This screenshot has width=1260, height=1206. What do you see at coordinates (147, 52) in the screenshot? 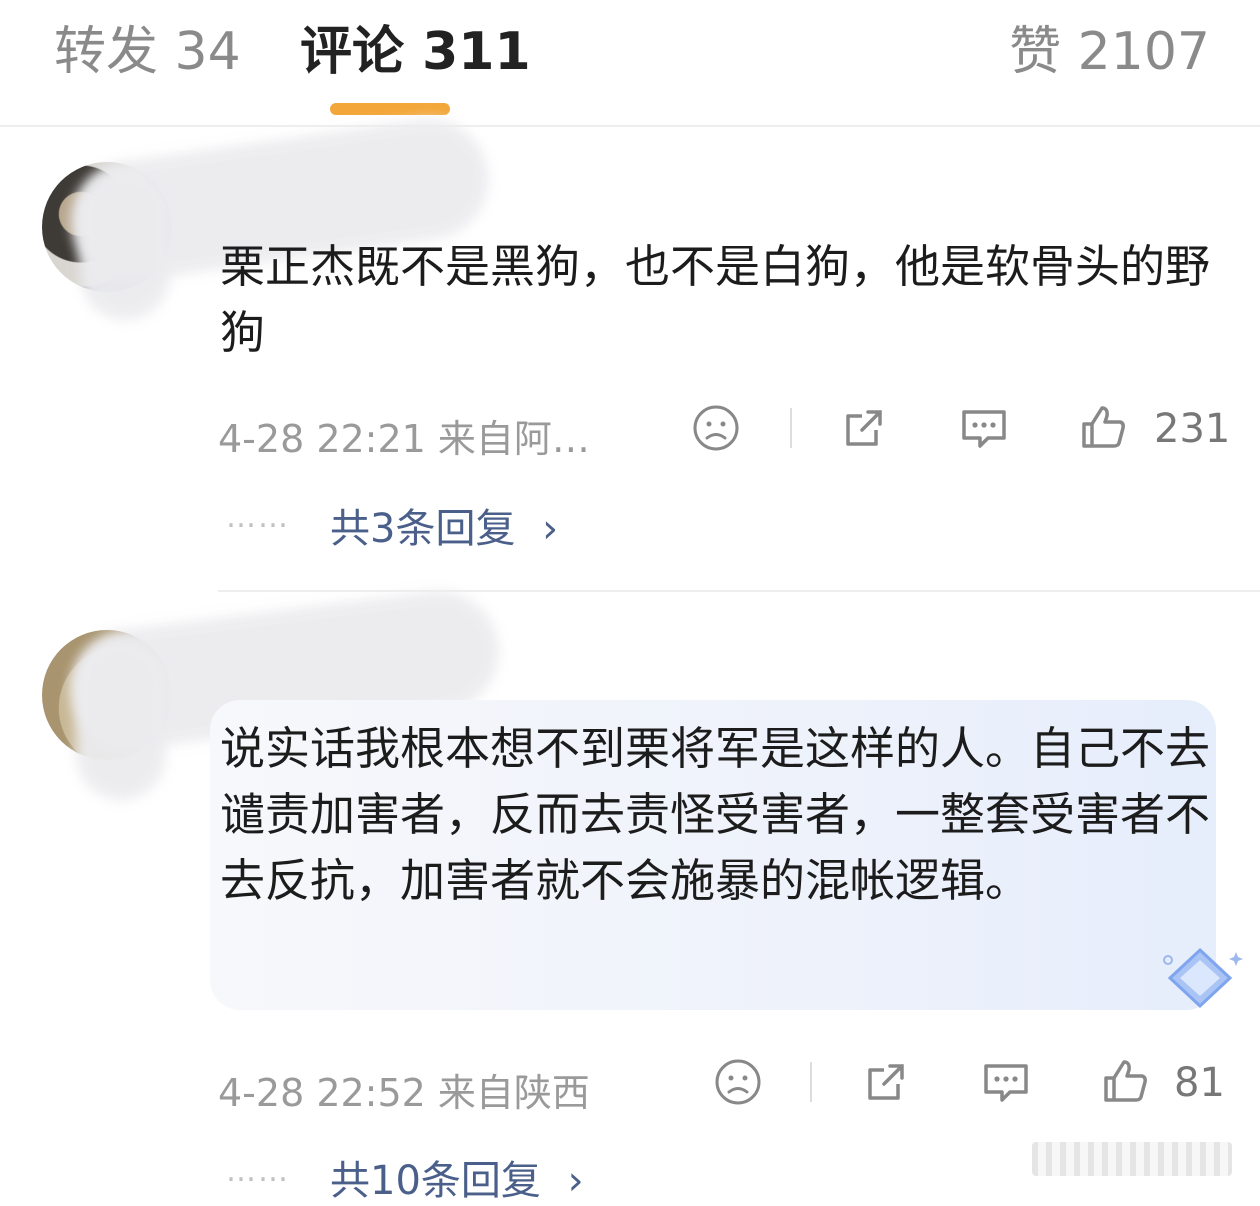
I see `tab-reposts: 转发 34` at bounding box center [147, 52].